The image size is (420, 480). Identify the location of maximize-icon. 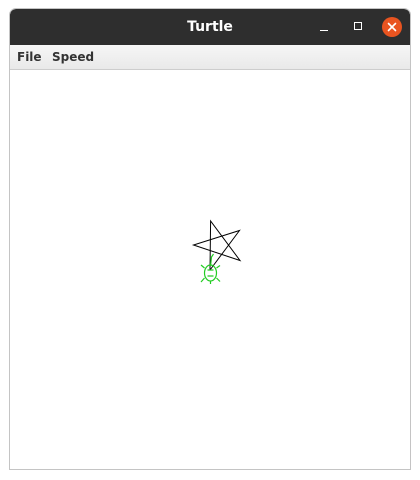
(359, 27).